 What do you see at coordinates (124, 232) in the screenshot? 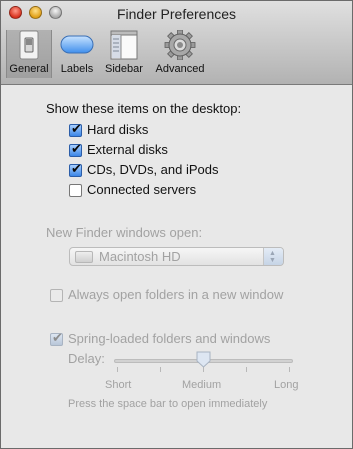
I see `new-window-label: New Finder windows open:` at bounding box center [124, 232].